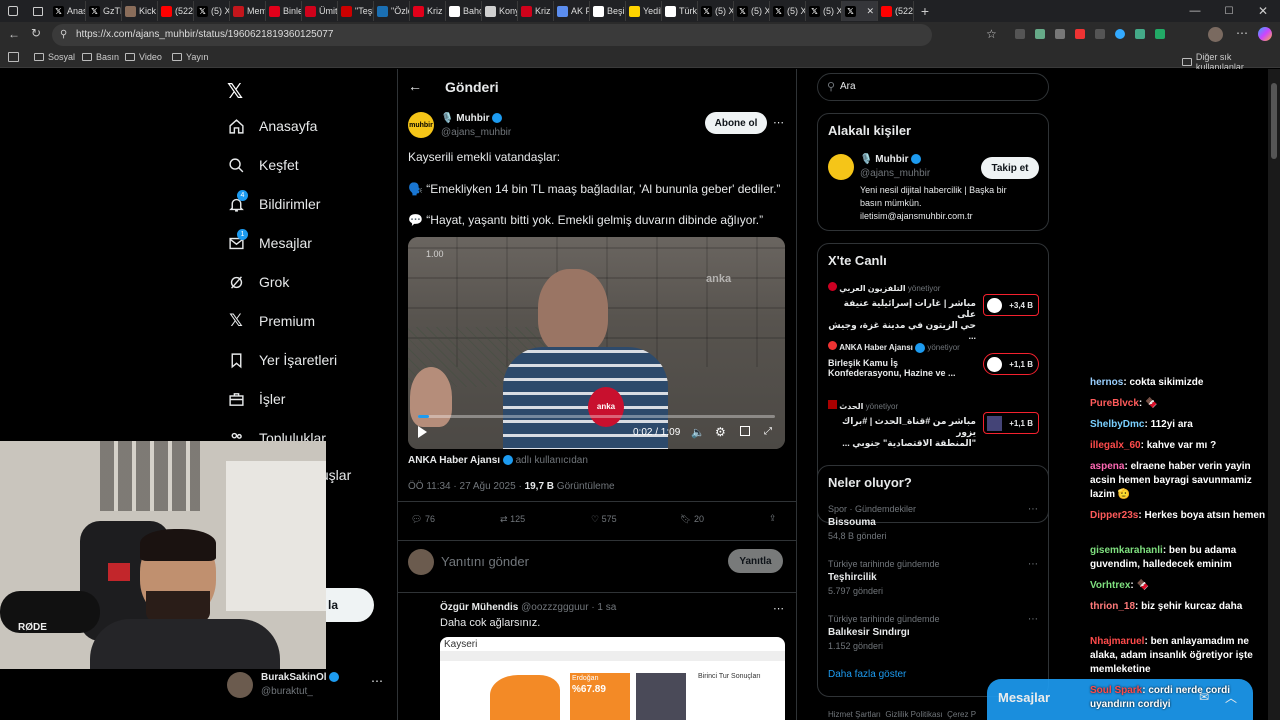  What do you see at coordinates (1229, 11) in the screenshot?
I see `maximize-icon: ☐` at bounding box center [1229, 11].